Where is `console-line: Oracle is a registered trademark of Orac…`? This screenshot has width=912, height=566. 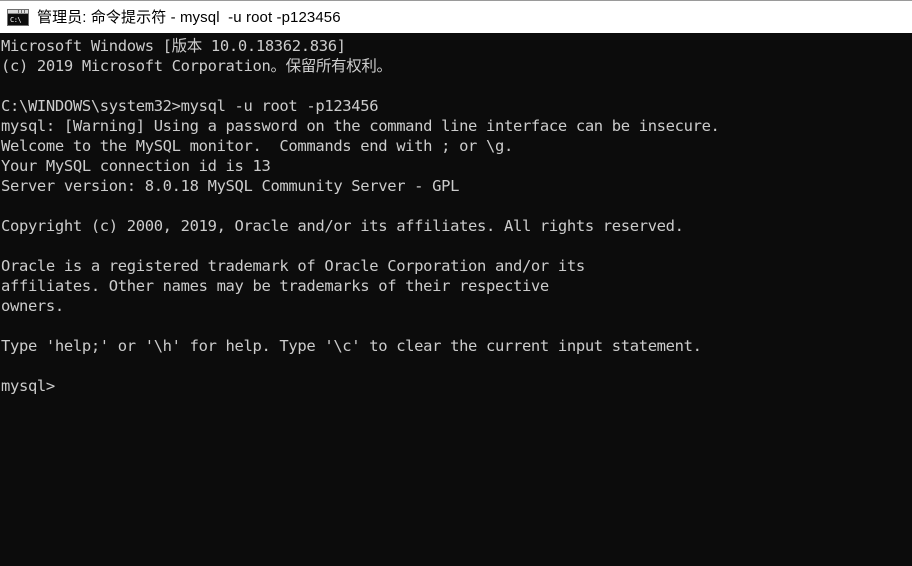 console-line: Oracle is a registered trademark of Orac… is located at coordinates (293, 266).